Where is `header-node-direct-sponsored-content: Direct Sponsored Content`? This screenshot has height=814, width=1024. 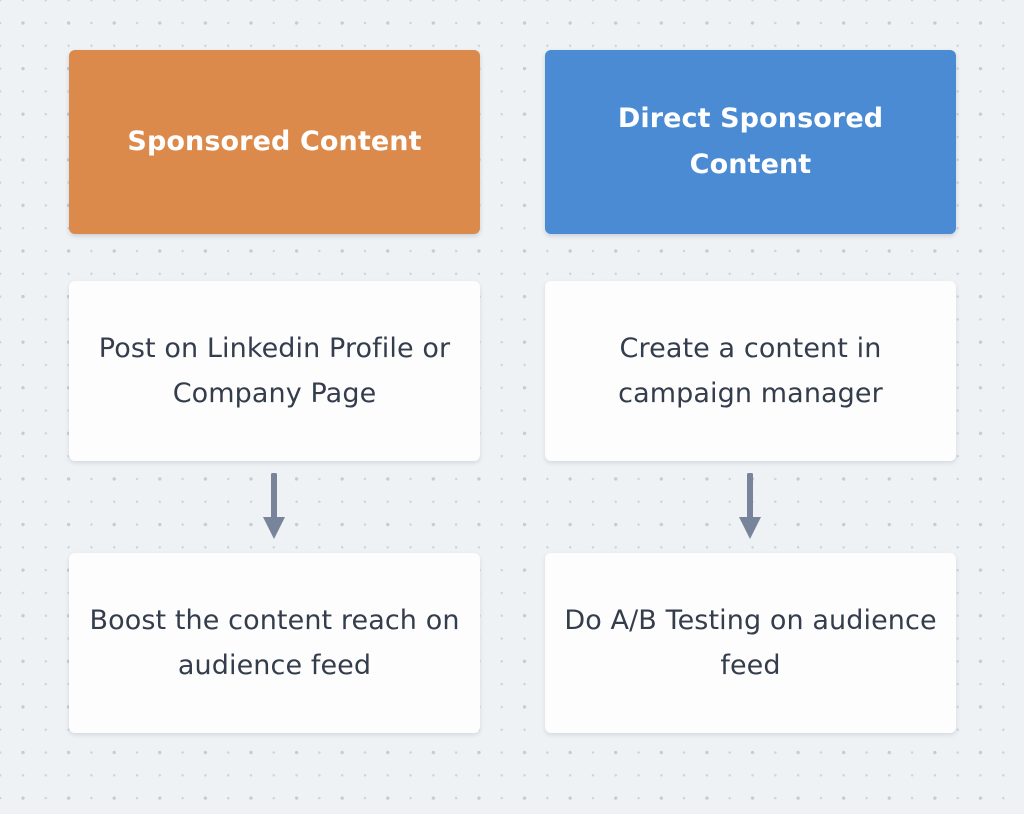 header-node-direct-sponsored-content: Direct Sponsored Content is located at coordinates (750, 142).